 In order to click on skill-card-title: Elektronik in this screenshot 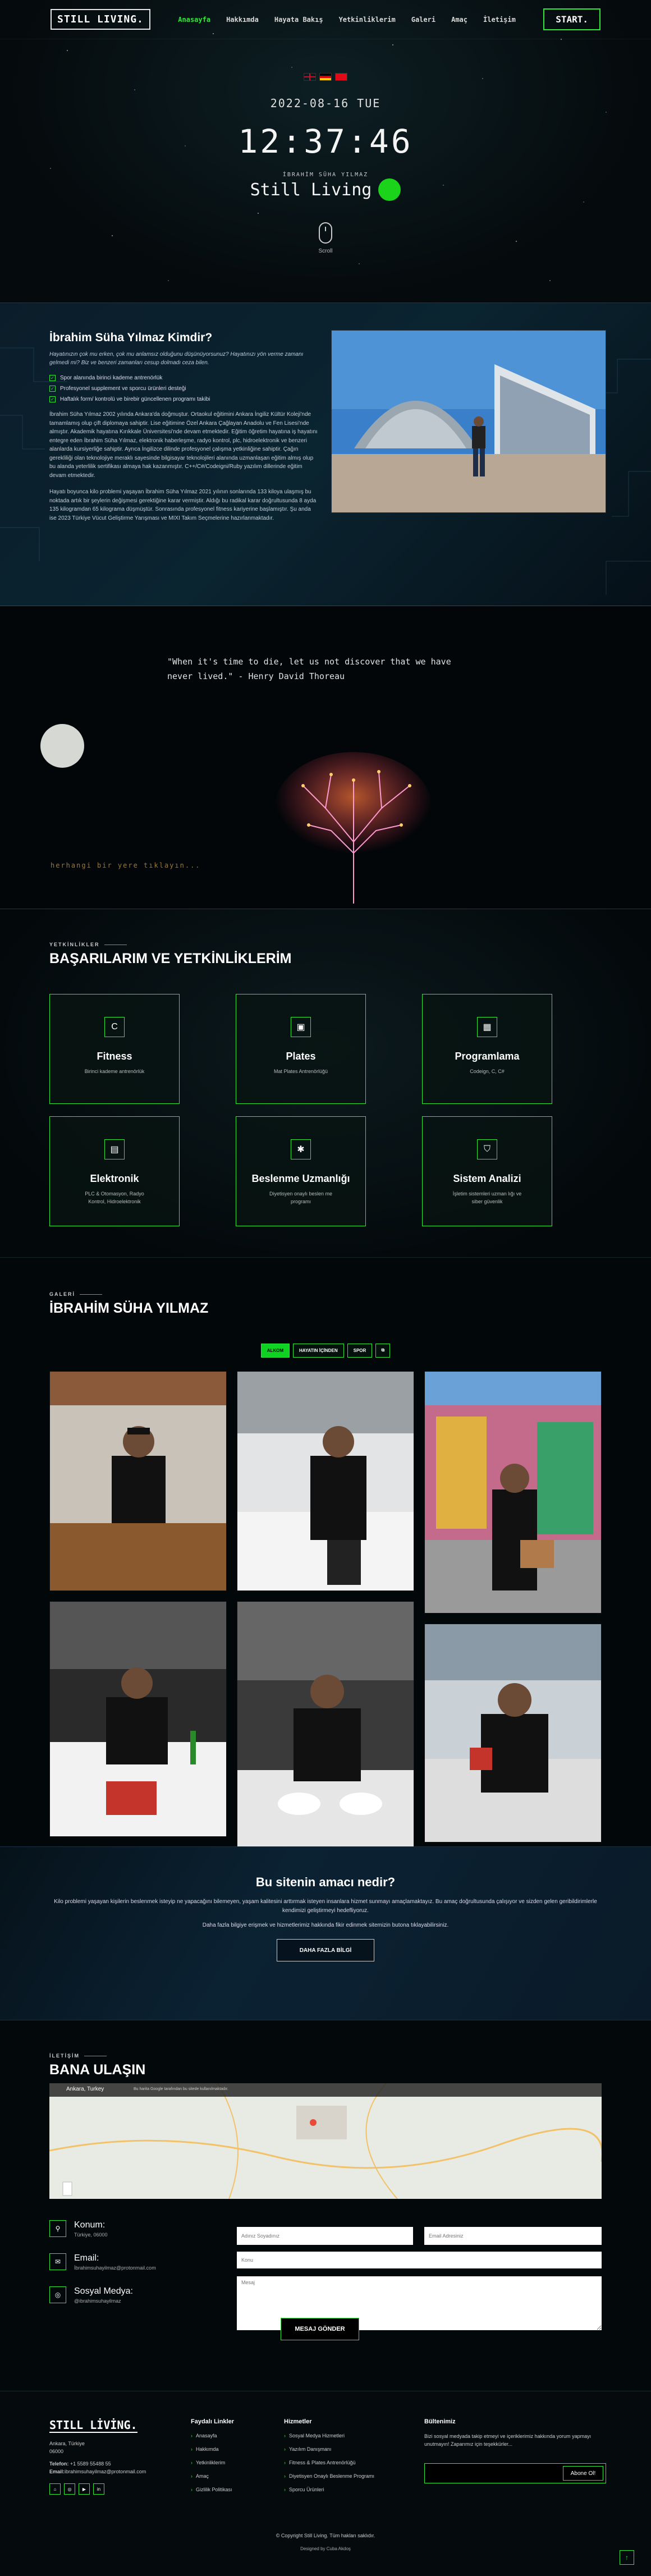, I will do `click(114, 1178)`.